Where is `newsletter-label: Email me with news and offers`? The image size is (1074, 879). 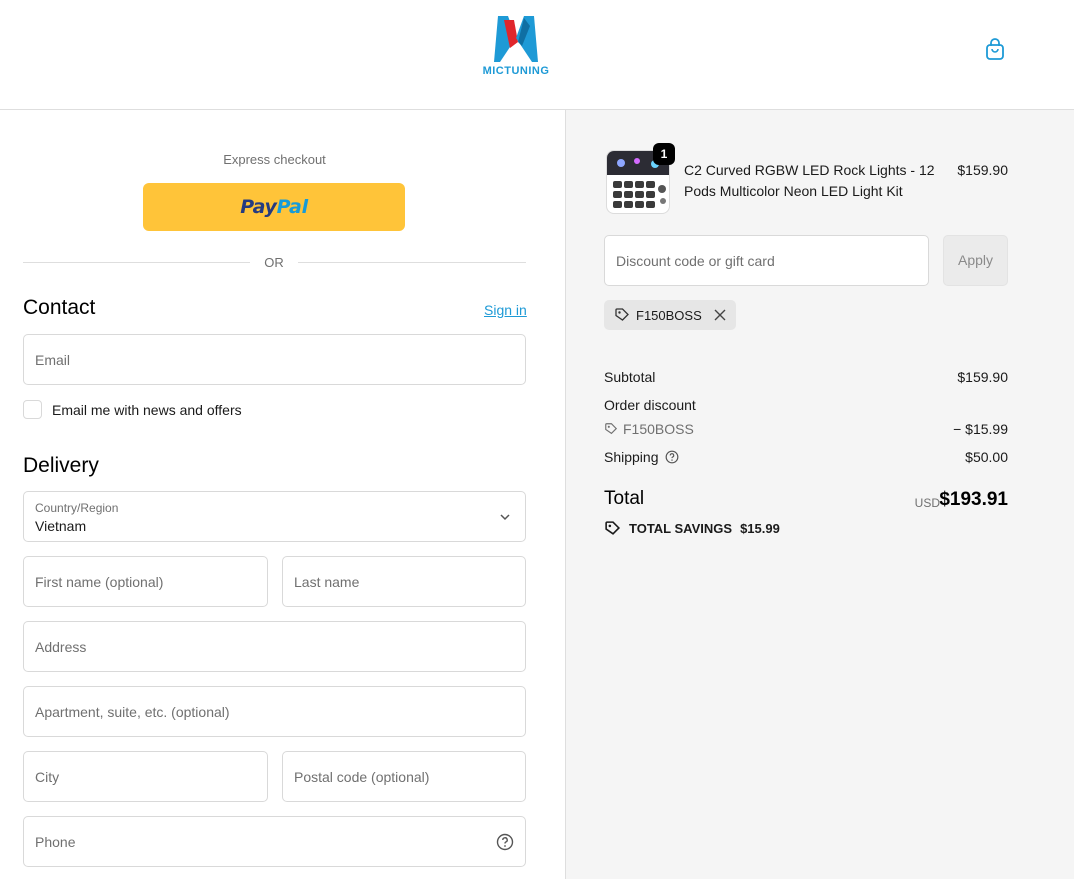 newsletter-label: Email me with news and offers is located at coordinates (147, 410).